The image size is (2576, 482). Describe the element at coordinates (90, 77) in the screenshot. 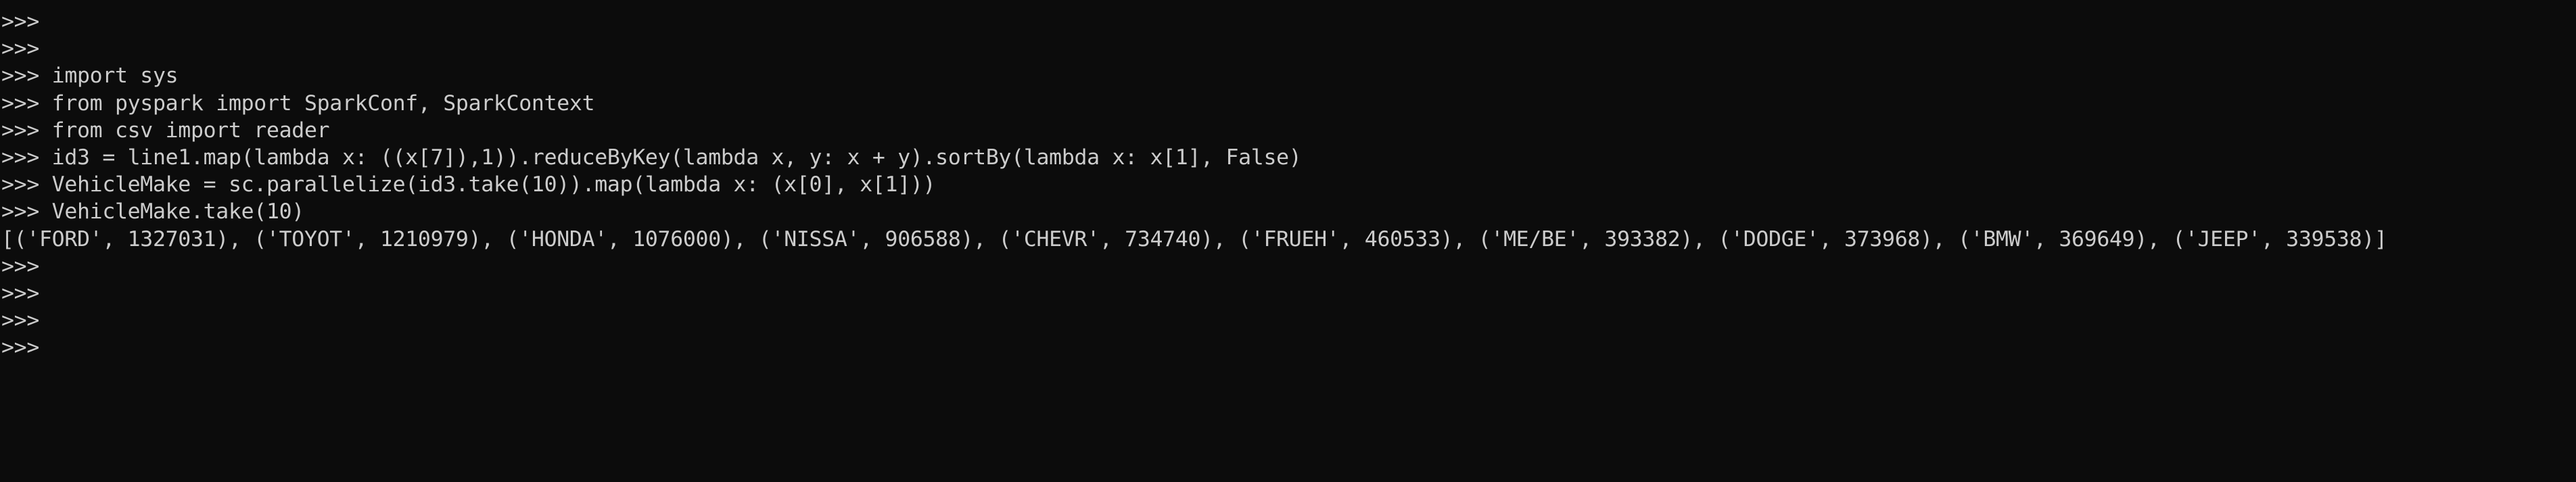

I see `command-line: >>> import sys` at that location.